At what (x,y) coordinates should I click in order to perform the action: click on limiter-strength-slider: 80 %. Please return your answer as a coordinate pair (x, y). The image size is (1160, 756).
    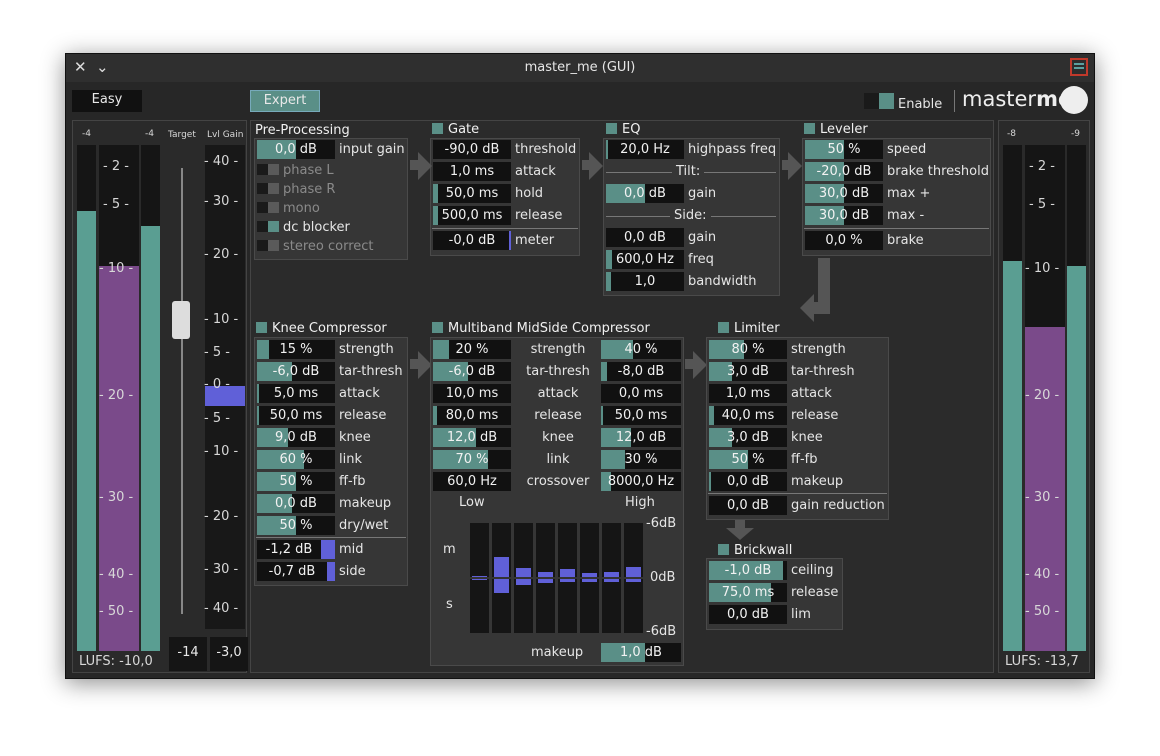
    Looking at the image, I should click on (748, 349).